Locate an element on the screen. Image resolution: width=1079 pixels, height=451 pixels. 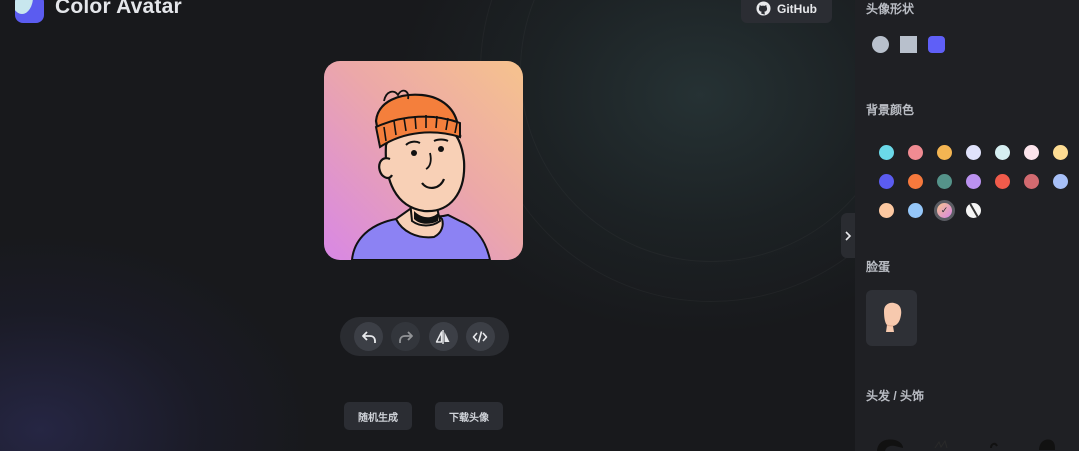
avatar-preview is located at coordinates (423, 160).